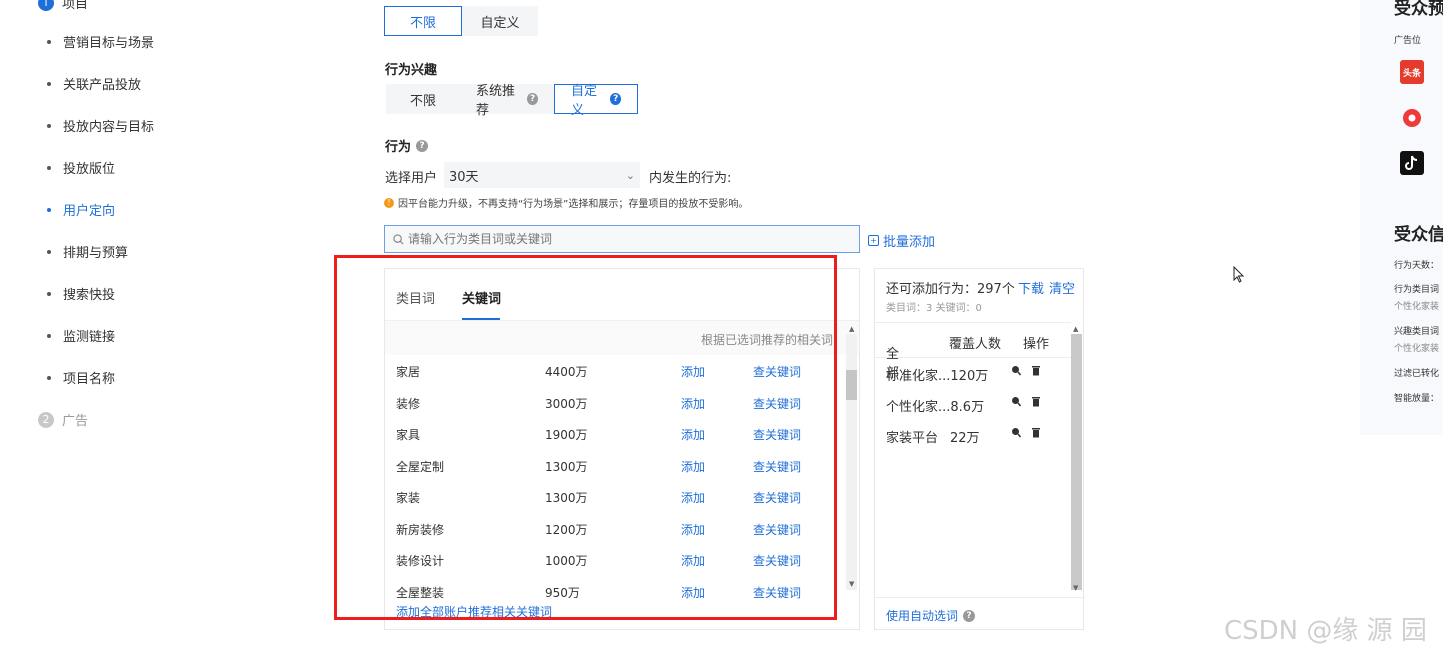 The width and height of the screenshot is (1443, 652). Describe the element at coordinates (89, 295) in the screenshot. I see `sidebar-item-label: 搜索快投` at that location.